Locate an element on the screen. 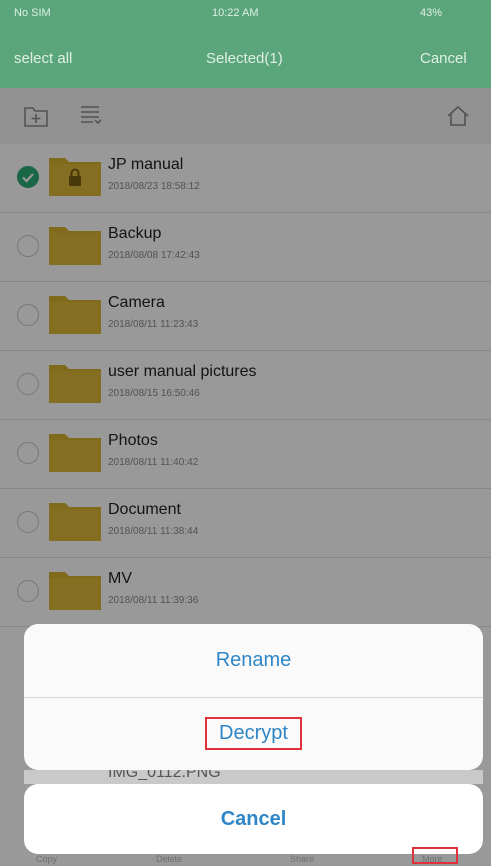 The height and width of the screenshot is (866, 491). cancel-label: Cancel is located at coordinates (253, 818).